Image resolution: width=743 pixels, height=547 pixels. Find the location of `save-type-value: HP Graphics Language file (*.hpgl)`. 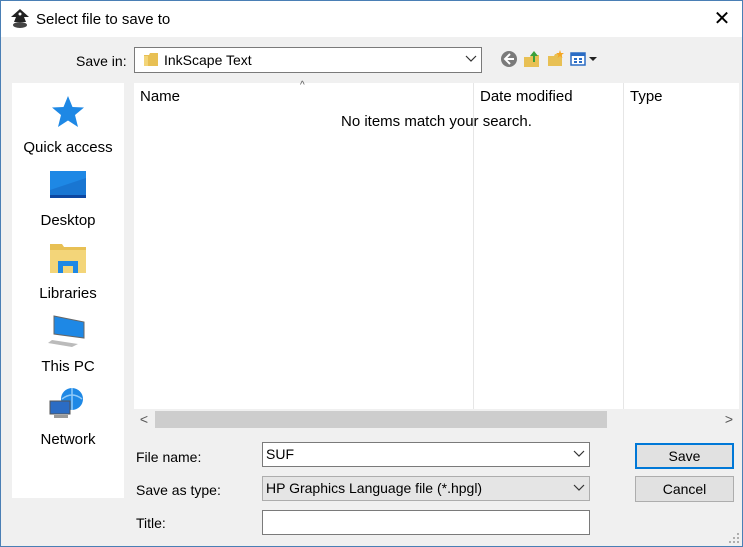

save-type-value: HP Graphics Language file (*.hpgl) is located at coordinates (374, 488).